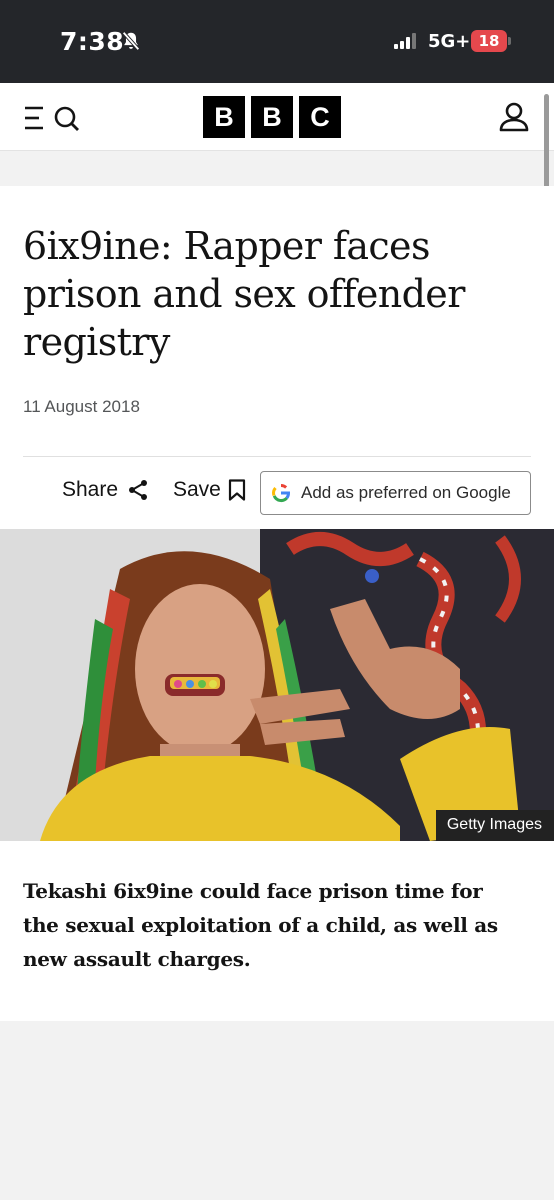 This screenshot has height=1200, width=554. What do you see at coordinates (449, 41) in the screenshot?
I see `network-label: 5G+` at bounding box center [449, 41].